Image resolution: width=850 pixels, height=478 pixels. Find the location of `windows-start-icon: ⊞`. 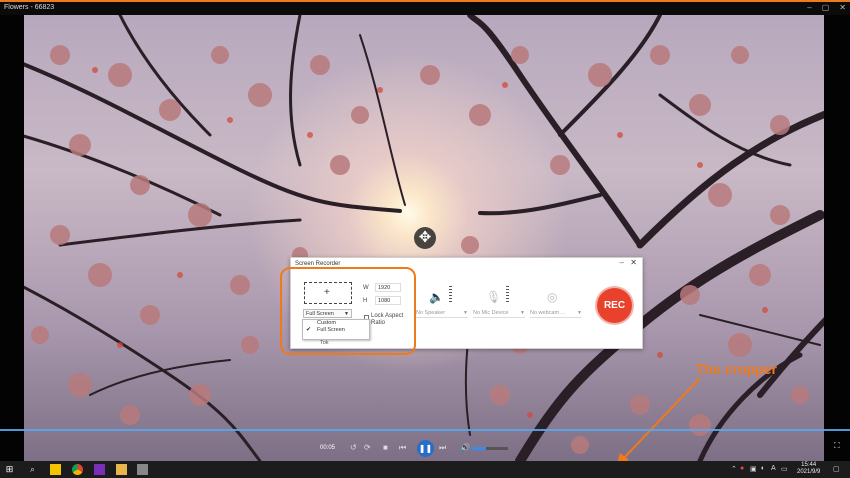

windows-start-icon: ⊞ is located at coordinates (9, 469).